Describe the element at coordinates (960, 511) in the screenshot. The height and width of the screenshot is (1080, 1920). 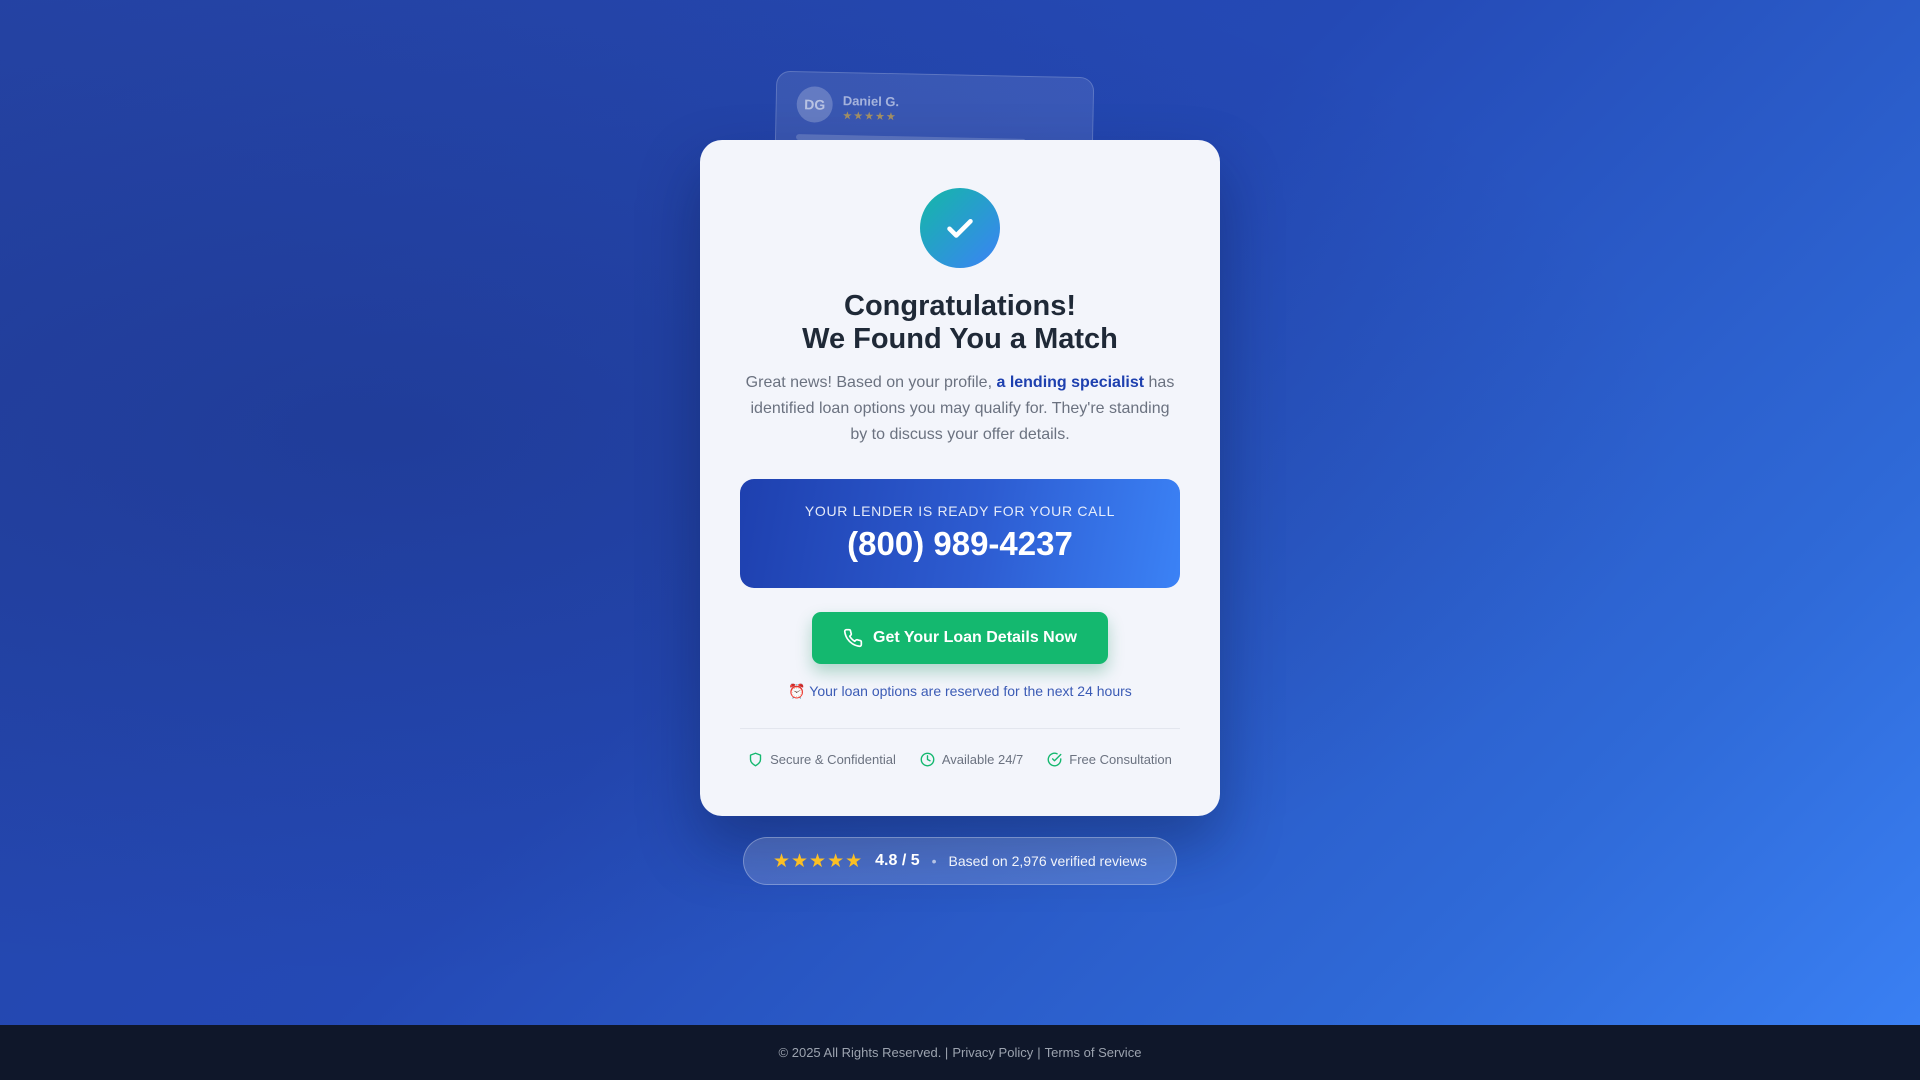
I see `lender-label: YOUR LENDER IS READY FOR YOUR CALL` at that location.